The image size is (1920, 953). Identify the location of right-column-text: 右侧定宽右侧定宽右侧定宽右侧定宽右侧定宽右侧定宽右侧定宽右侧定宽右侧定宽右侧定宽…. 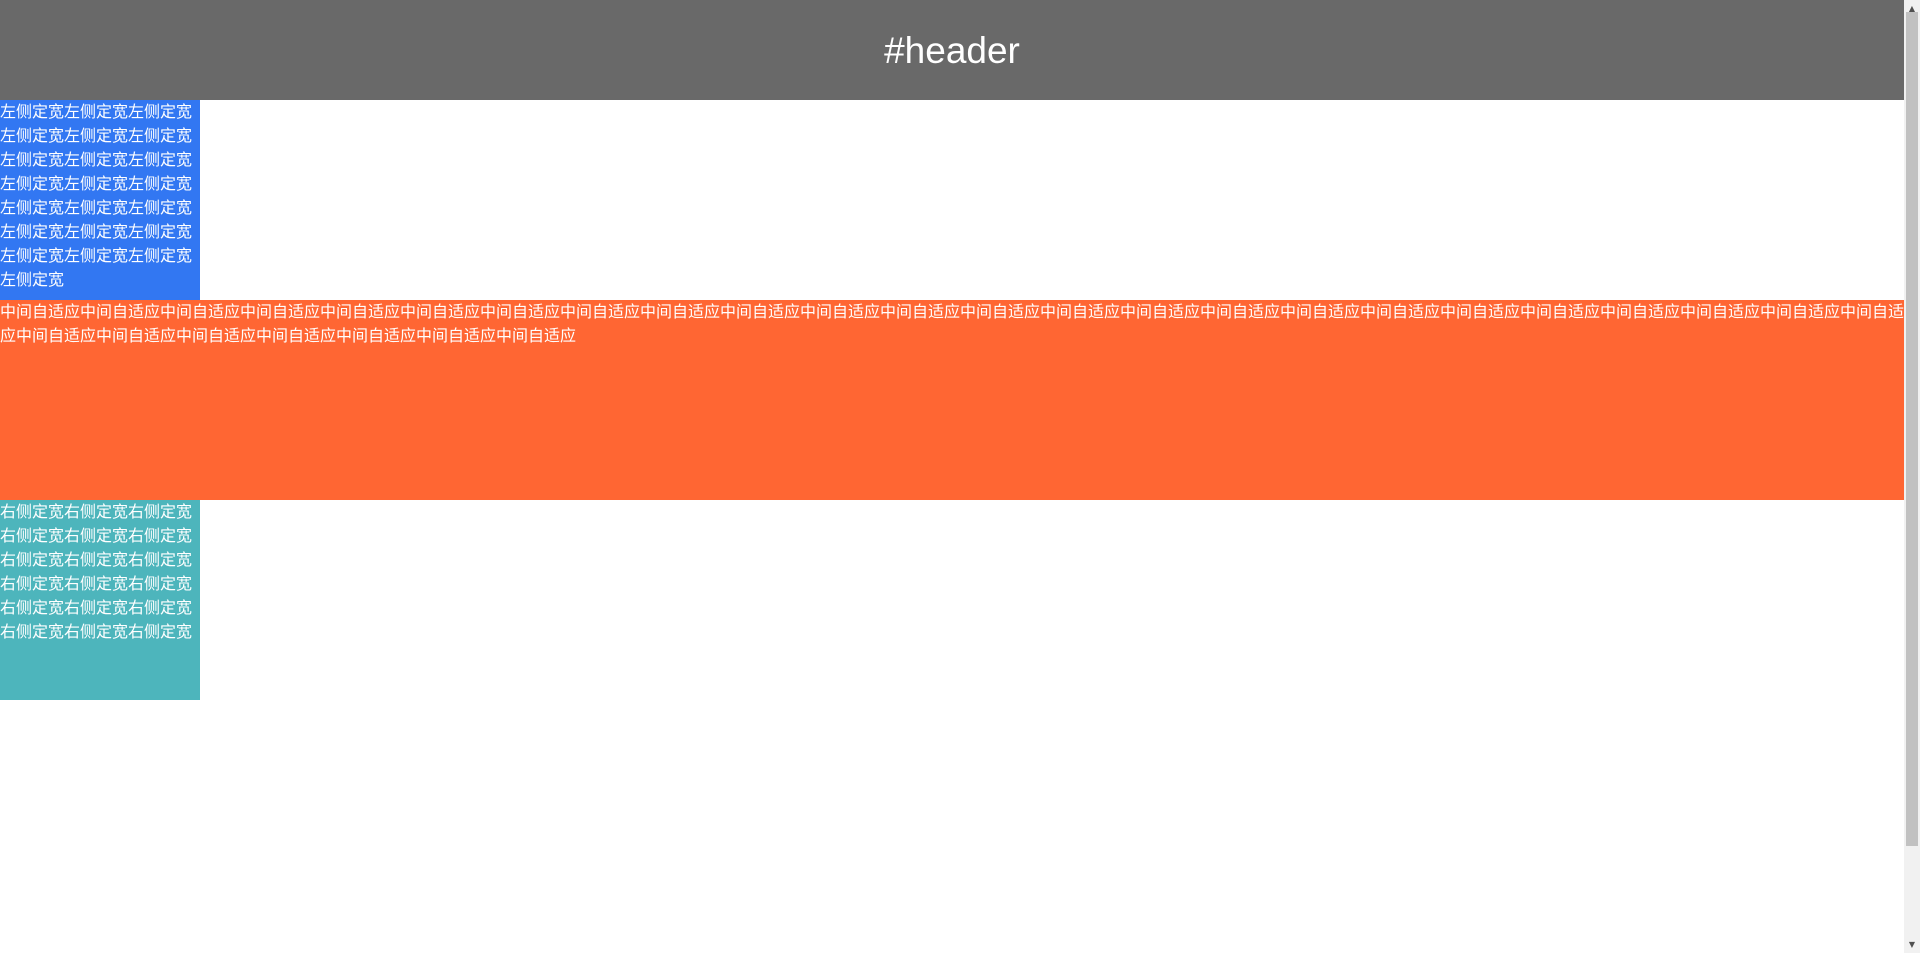
(96, 571).